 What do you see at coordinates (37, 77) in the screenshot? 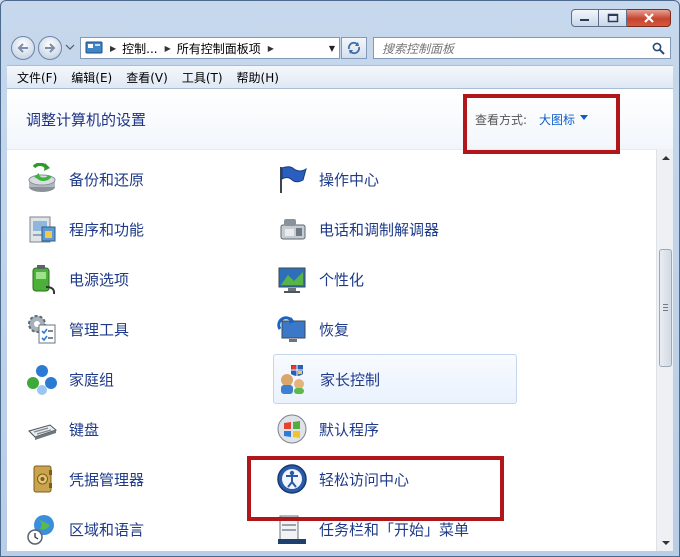
I see `menu-file: 文件(F)` at bounding box center [37, 77].